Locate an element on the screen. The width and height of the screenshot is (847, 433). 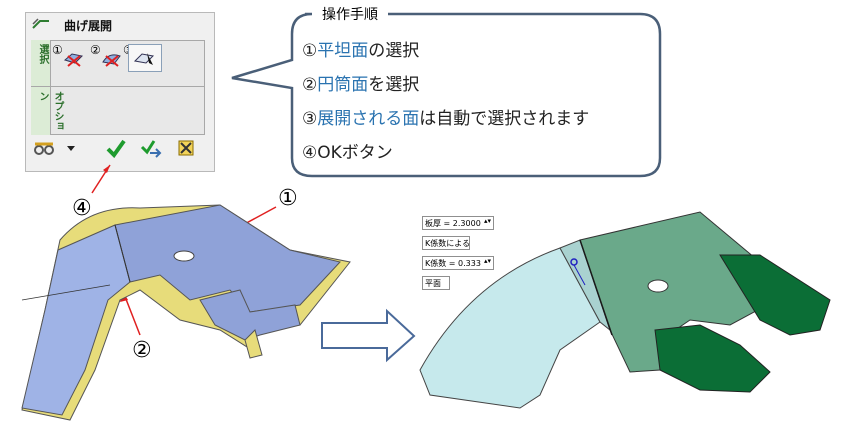
step-2: ②円筒面を選択 is located at coordinates (360, 82).